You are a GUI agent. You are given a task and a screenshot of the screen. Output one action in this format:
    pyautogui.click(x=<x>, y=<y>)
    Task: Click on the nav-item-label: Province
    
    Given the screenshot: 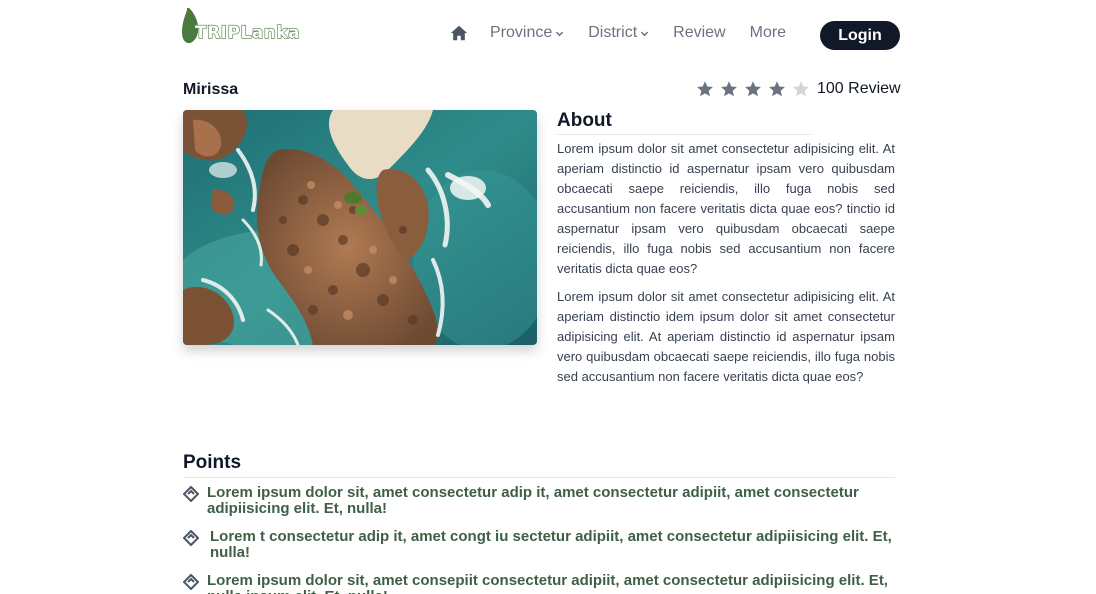 What is the action you would take?
    pyautogui.click(x=521, y=32)
    